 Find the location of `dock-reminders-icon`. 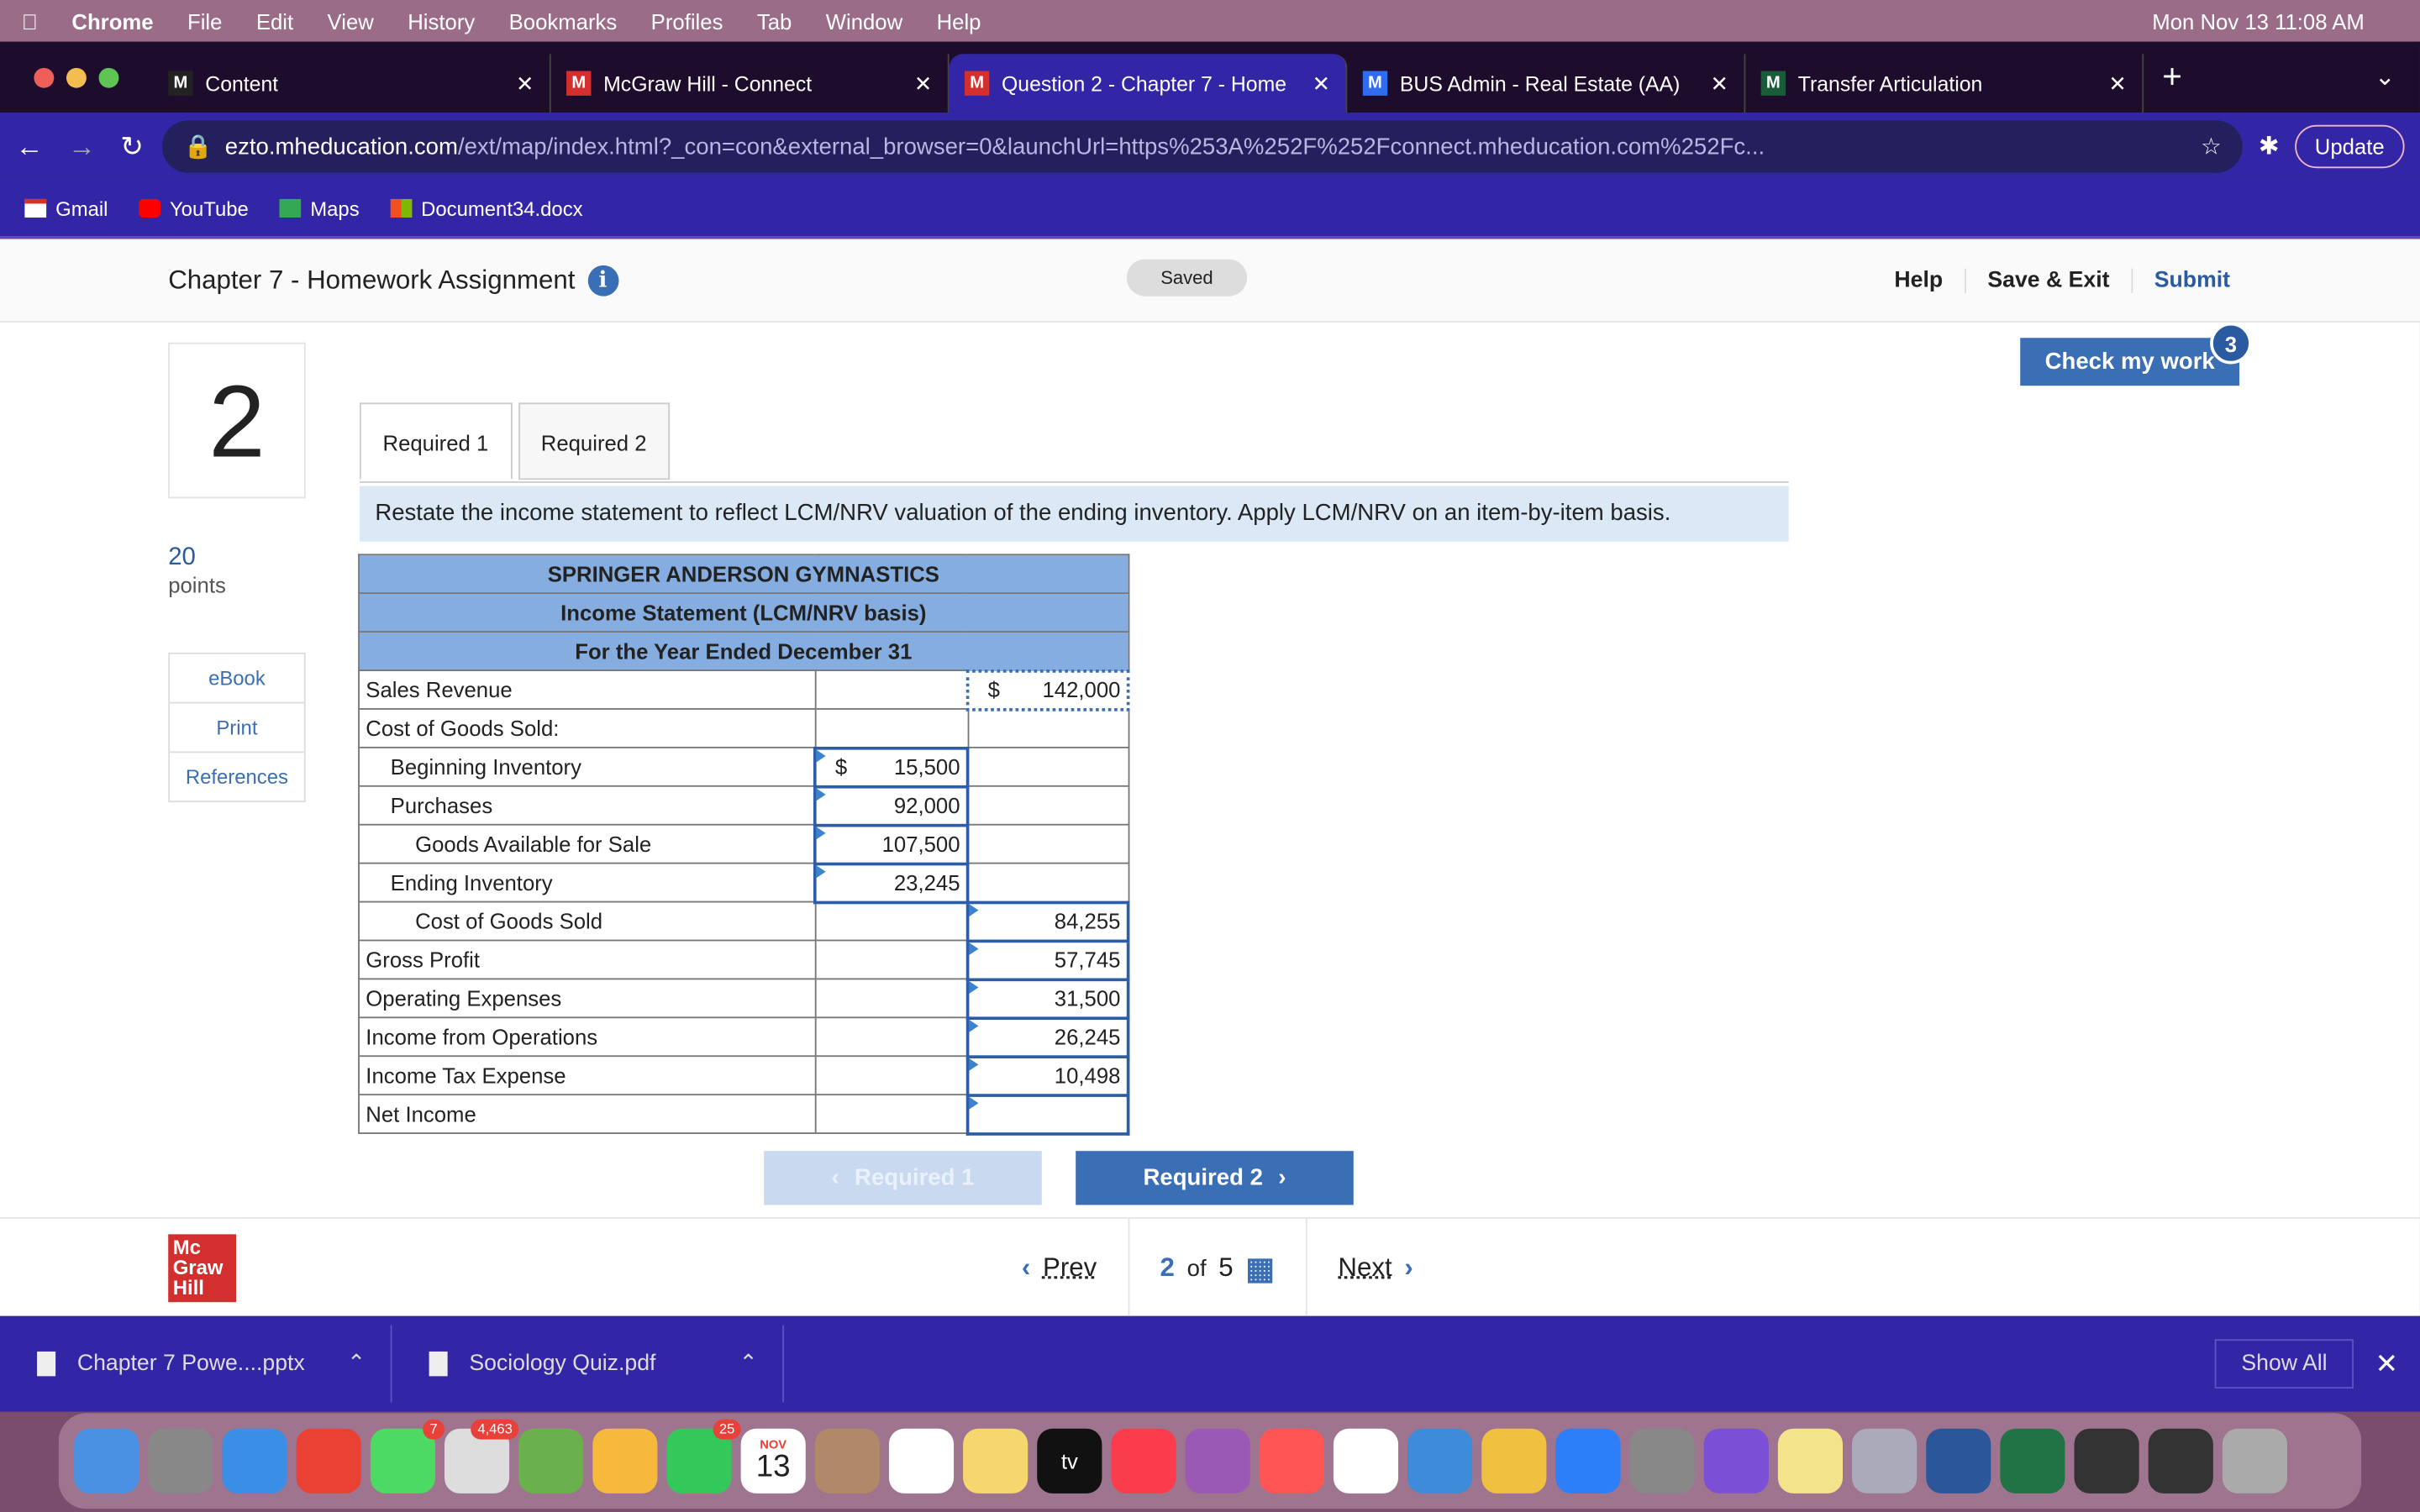

dock-reminders-icon is located at coordinates (922, 1461).